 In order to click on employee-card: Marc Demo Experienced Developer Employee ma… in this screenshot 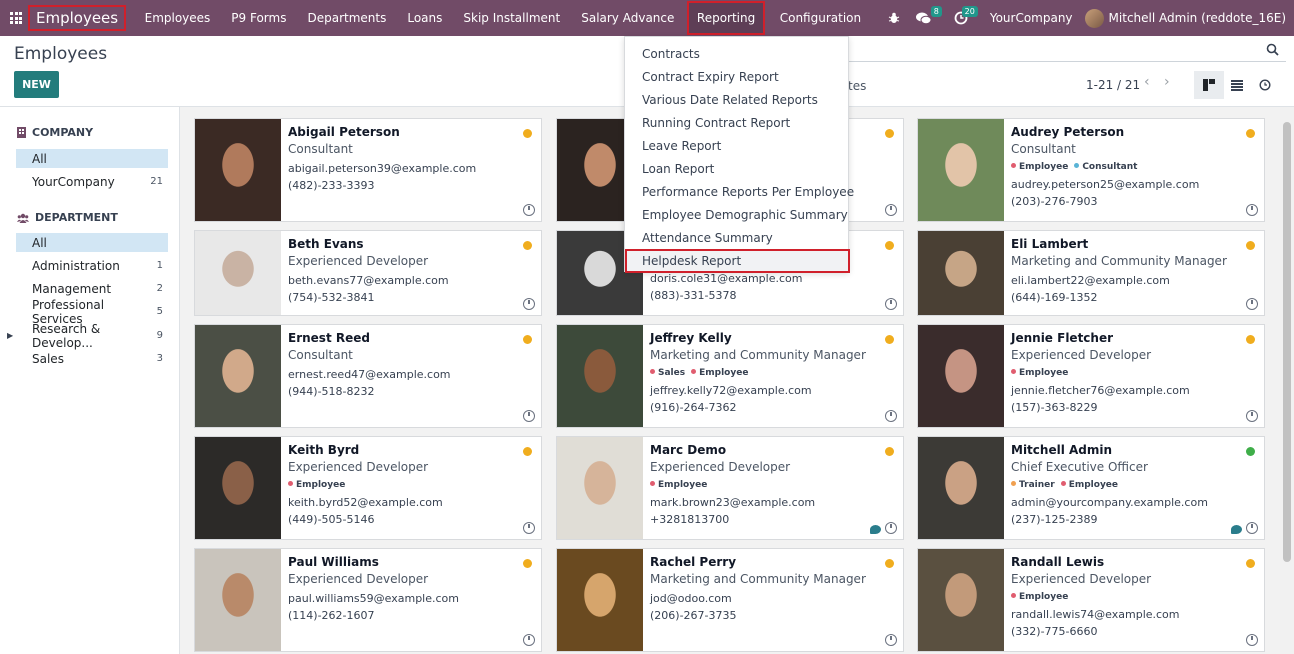, I will do `click(730, 488)`.